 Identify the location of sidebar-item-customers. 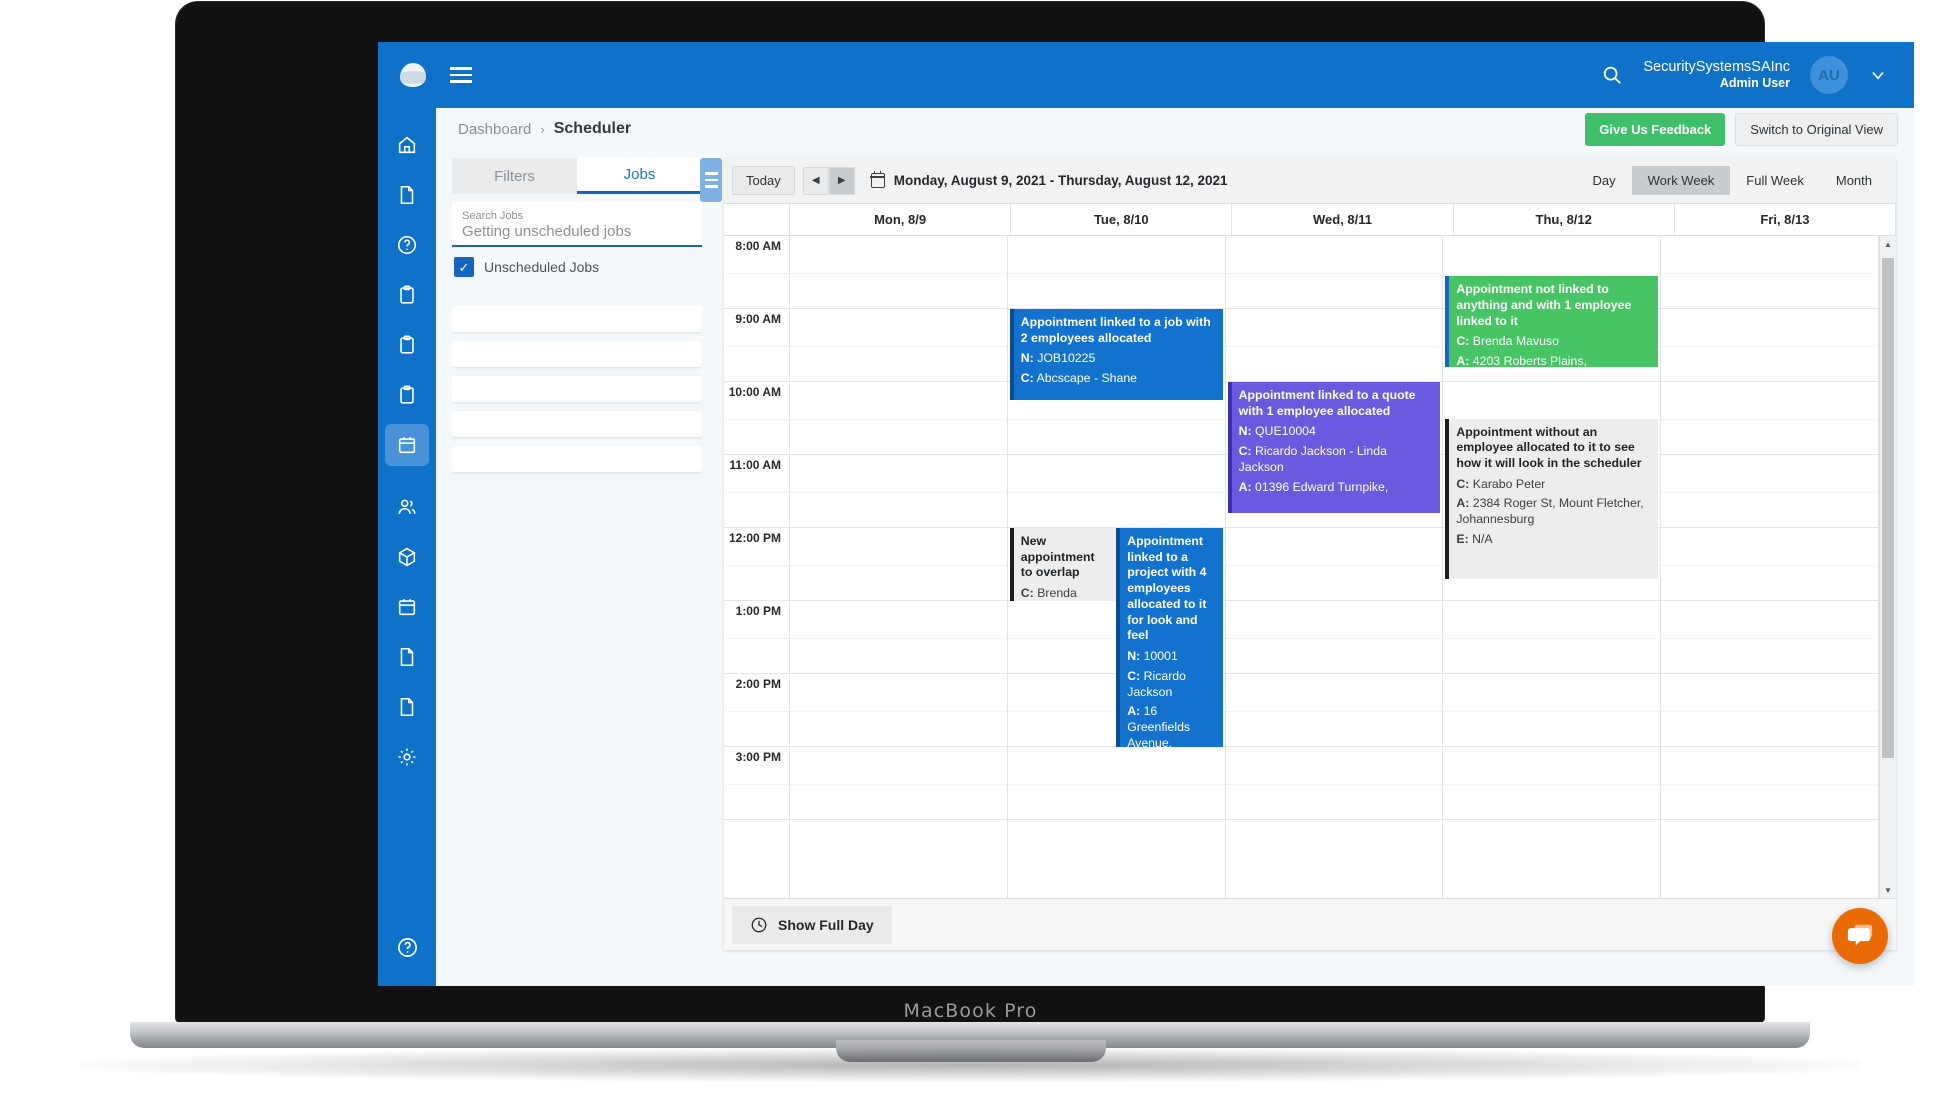
(407, 507).